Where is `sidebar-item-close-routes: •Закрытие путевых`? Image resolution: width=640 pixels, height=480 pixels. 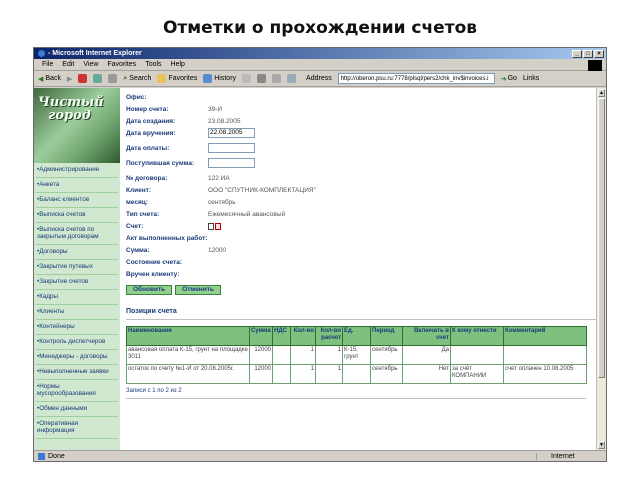
sidebar-item-close-routes: •Закрытие путевых is located at coordinates (77, 267).